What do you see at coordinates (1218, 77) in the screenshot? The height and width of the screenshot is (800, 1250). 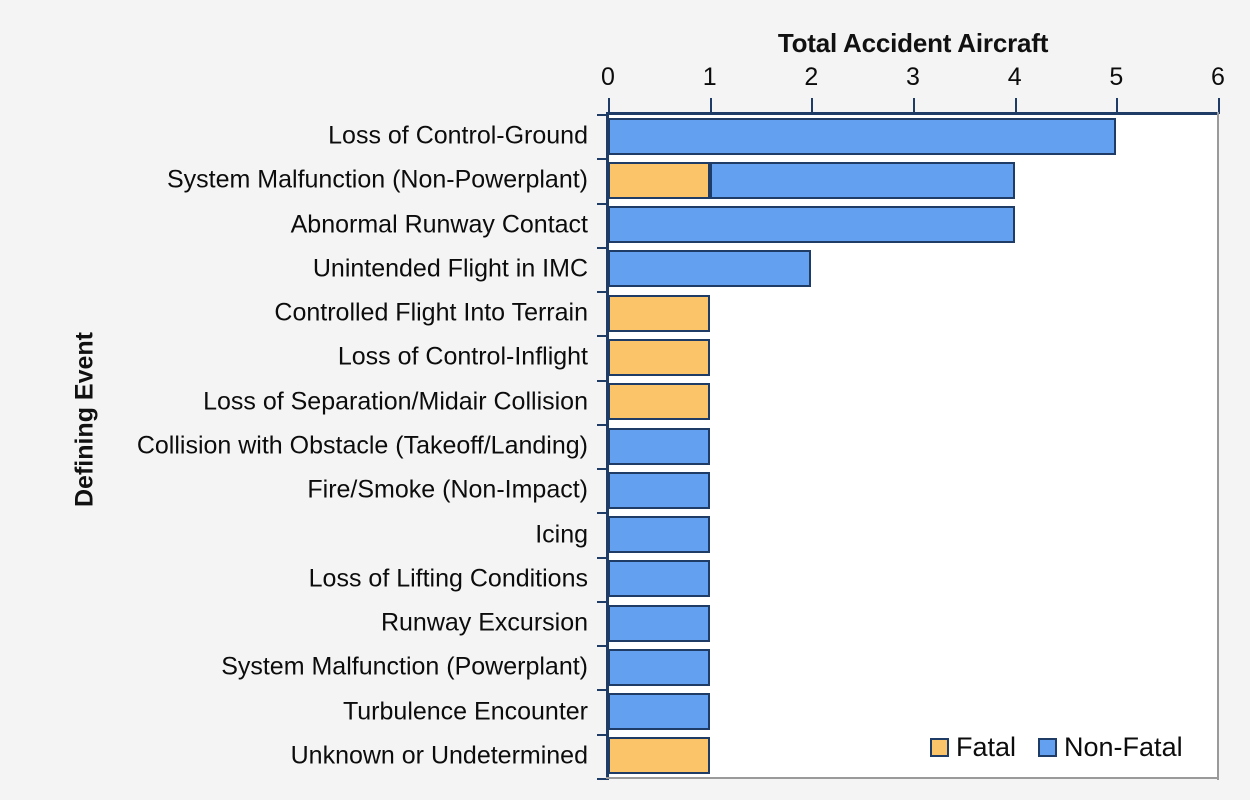 I see `x-tick-label: 6` at bounding box center [1218, 77].